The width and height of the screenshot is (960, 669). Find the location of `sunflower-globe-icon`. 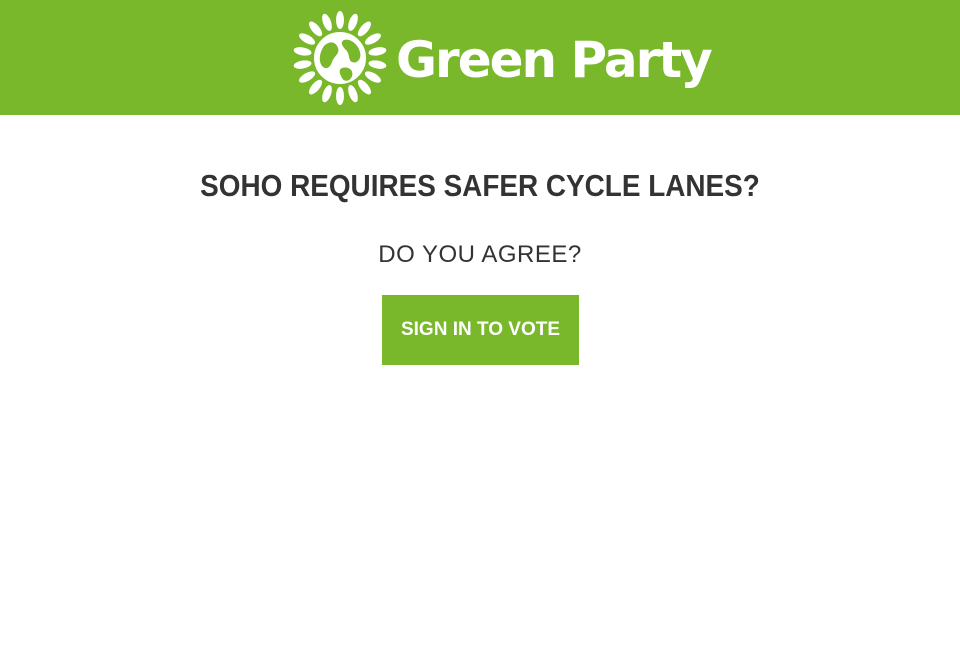

sunflower-globe-icon is located at coordinates (340, 58).